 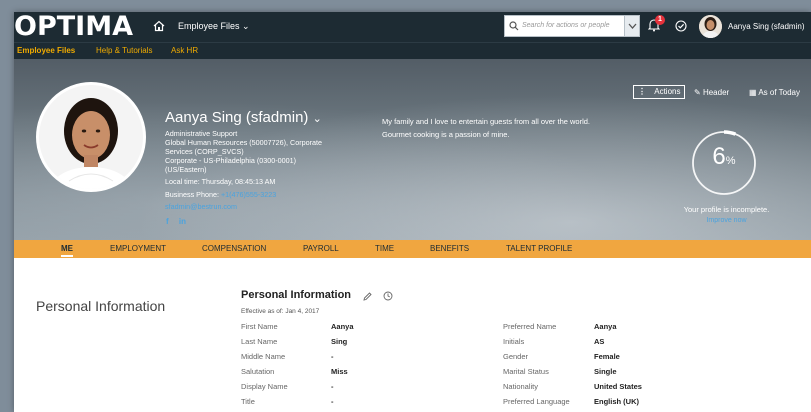 I want to click on percent-sign: %, so click(x=730, y=161).